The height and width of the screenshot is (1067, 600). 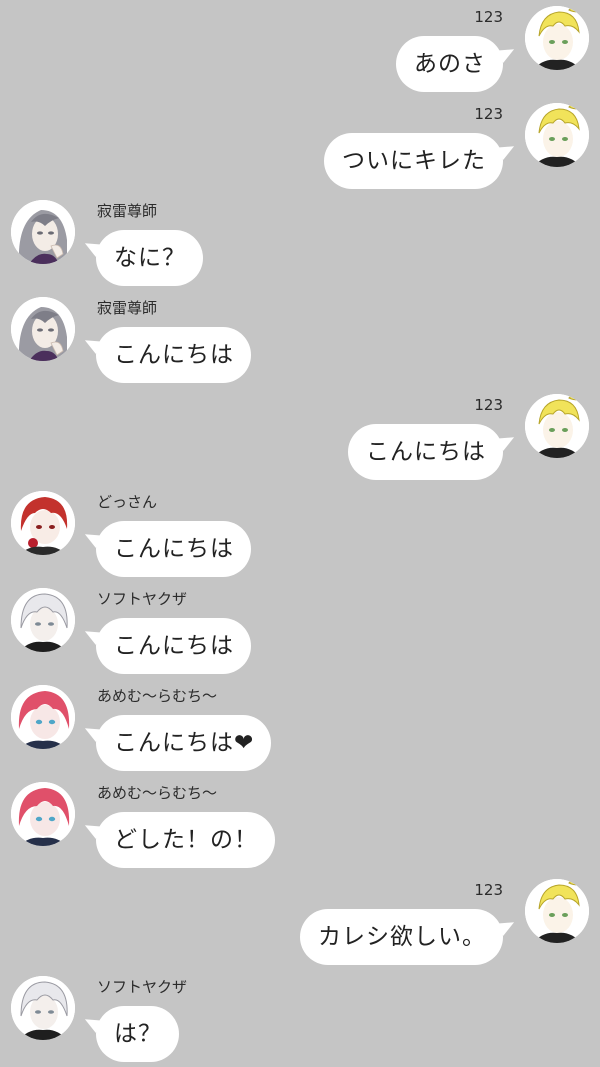 What do you see at coordinates (43, 523) in the screenshot?
I see `red-hair-character-avatar` at bounding box center [43, 523].